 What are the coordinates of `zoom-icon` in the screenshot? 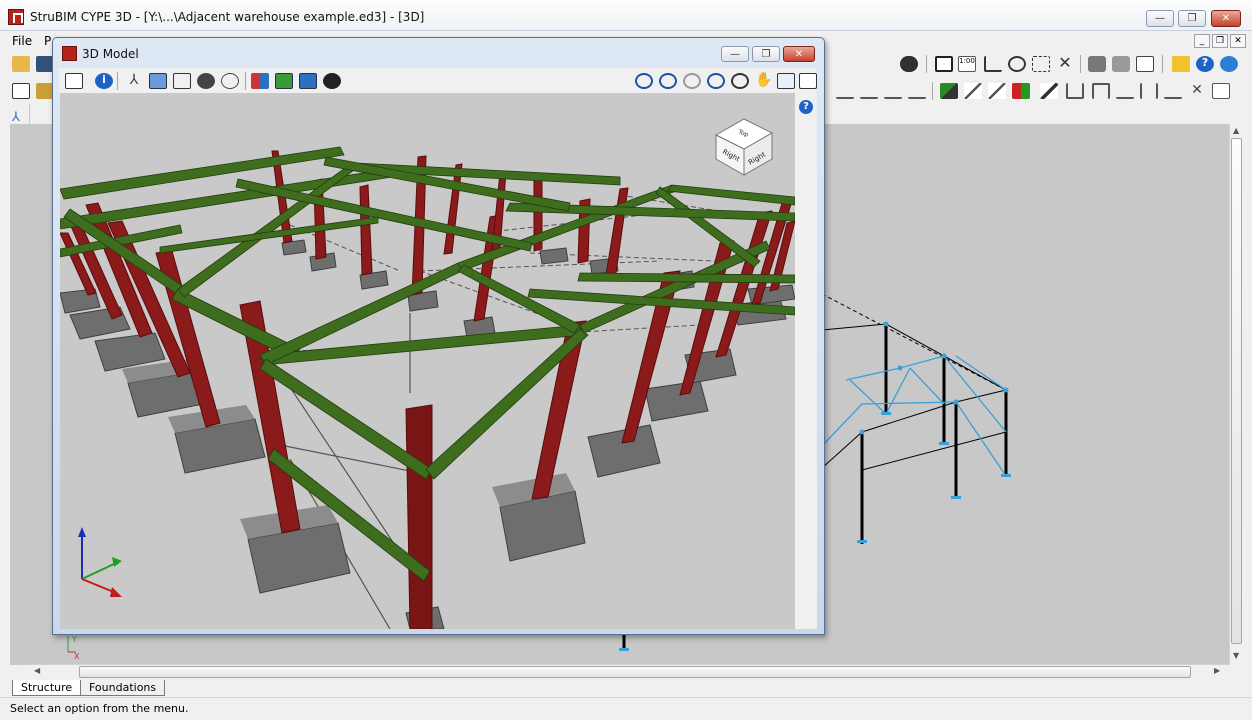 It's located at (740, 81).